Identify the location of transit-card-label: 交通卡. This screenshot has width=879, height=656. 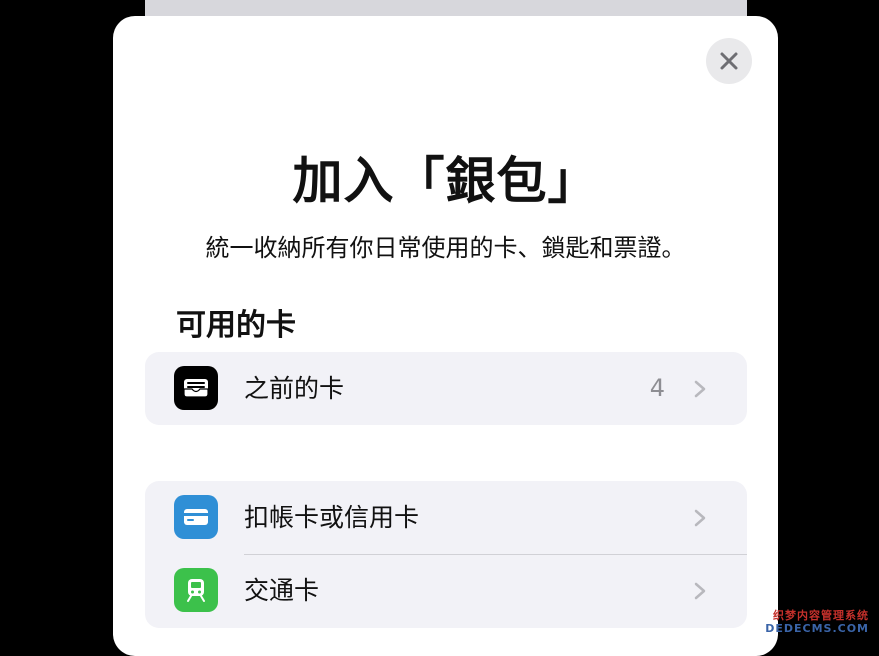
(282, 590).